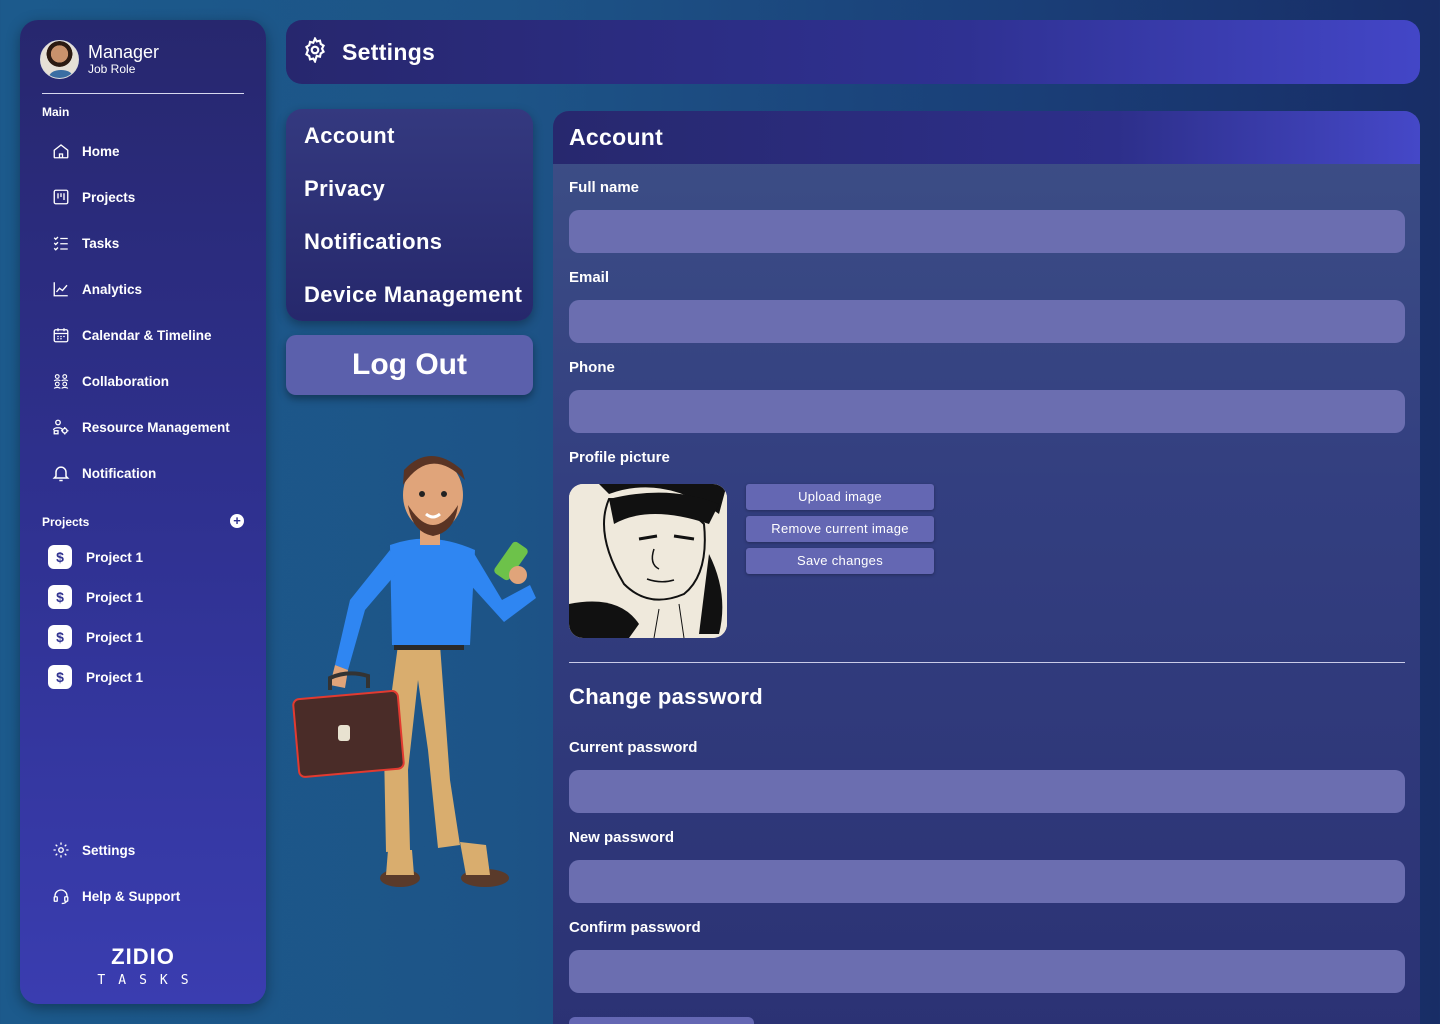  What do you see at coordinates (112, 289) in the screenshot?
I see `sidebar-item-label: Analytics` at bounding box center [112, 289].